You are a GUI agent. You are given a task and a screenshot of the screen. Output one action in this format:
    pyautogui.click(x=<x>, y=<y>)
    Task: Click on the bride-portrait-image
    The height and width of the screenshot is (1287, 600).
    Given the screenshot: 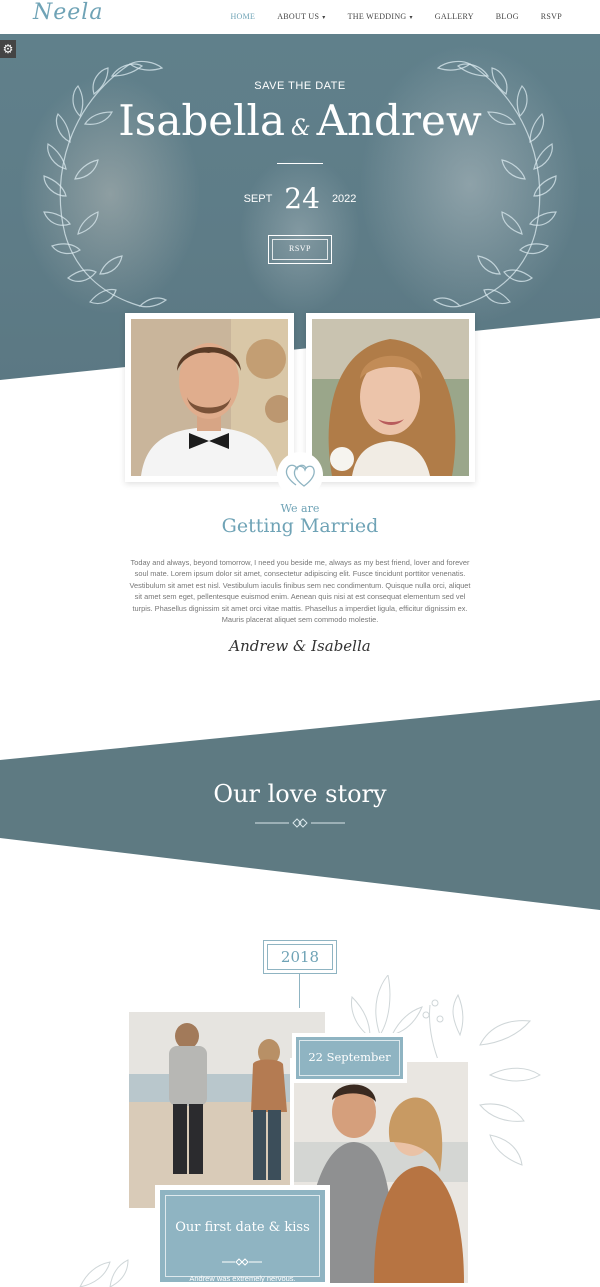 What is the action you would take?
    pyautogui.click(x=390, y=397)
    